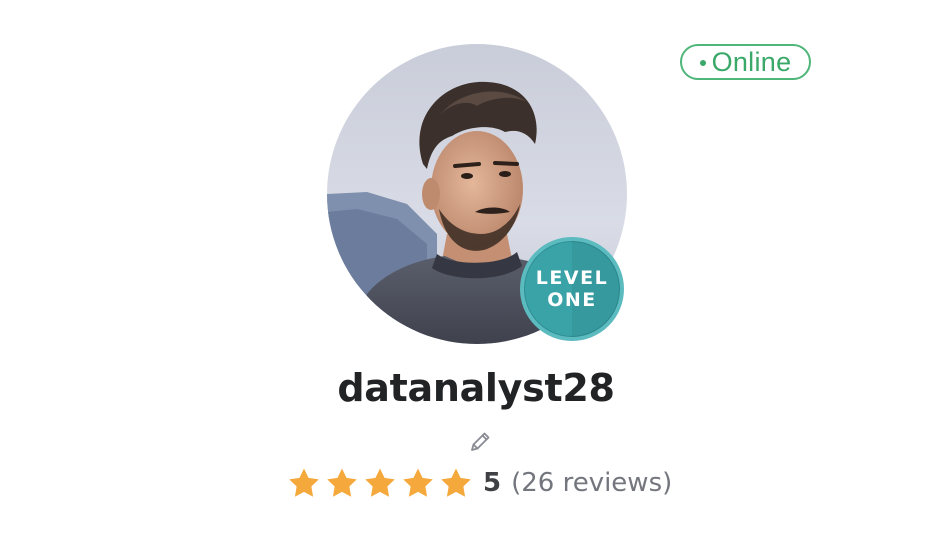 The width and height of the screenshot is (952, 536). I want to click on online-status-label: Online, so click(751, 61).